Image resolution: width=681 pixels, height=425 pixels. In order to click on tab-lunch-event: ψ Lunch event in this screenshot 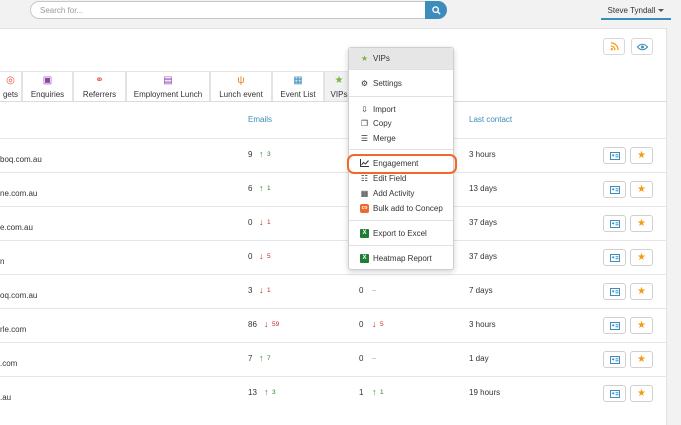, I will do `click(241, 86)`.